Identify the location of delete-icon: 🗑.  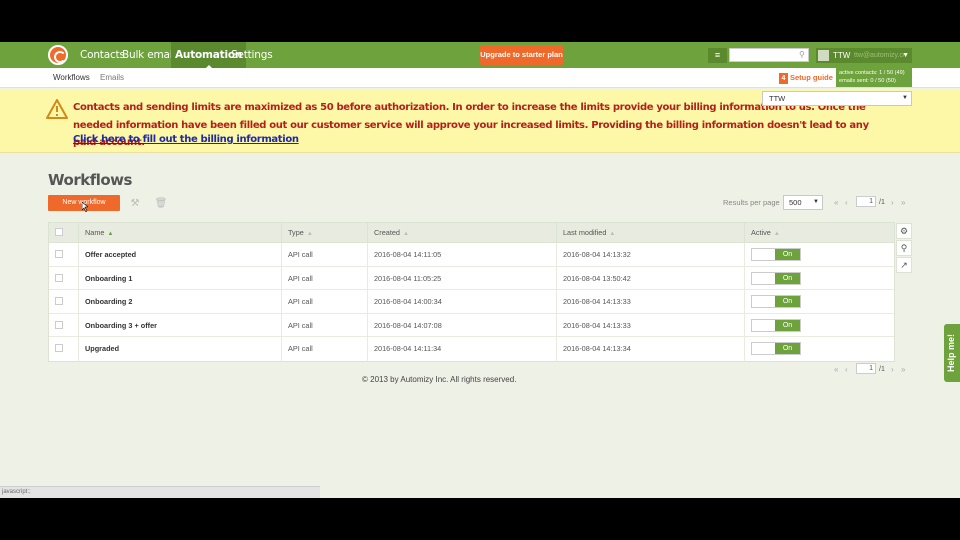
(161, 204).